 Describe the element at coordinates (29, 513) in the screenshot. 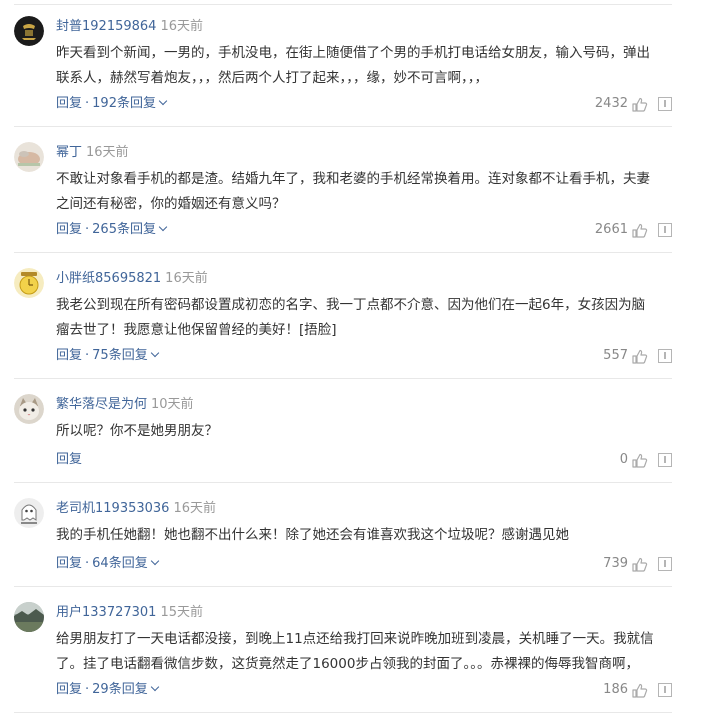

I see `ghost-avatar` at that location.